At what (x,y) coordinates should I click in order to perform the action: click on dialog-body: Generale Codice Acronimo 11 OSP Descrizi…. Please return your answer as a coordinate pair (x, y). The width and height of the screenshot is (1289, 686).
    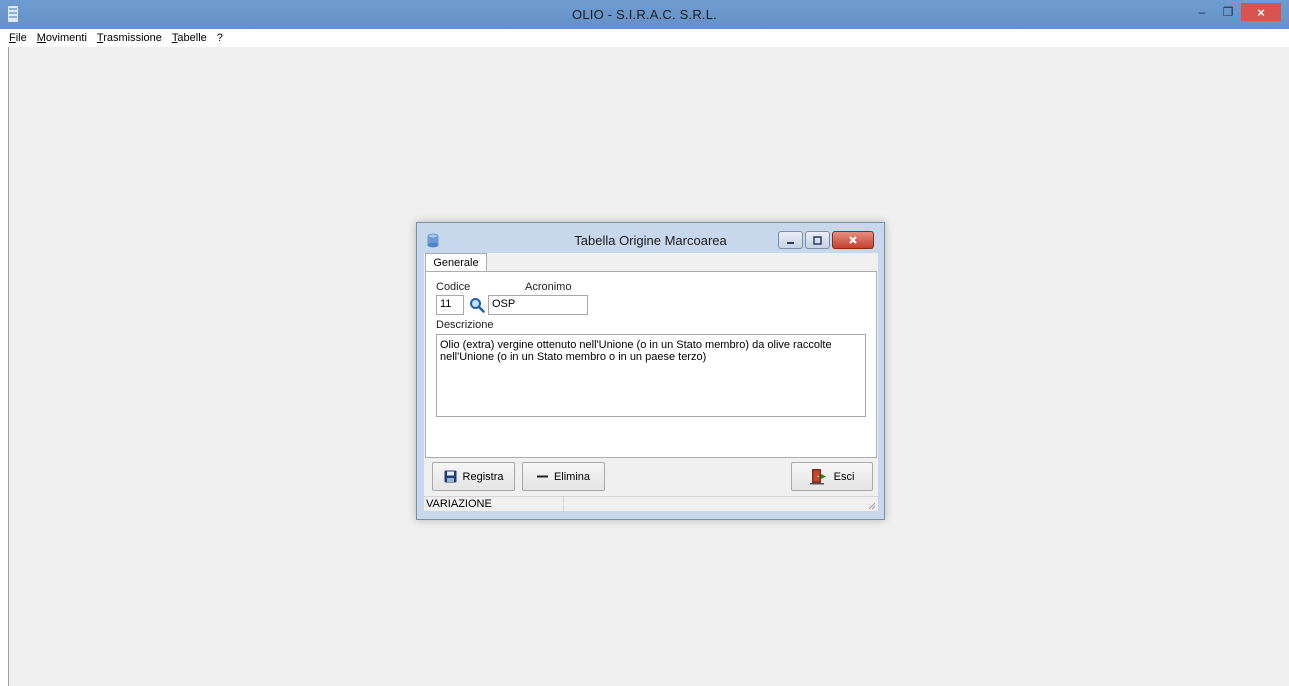
    Looking at the image, I should click on (651, 382).